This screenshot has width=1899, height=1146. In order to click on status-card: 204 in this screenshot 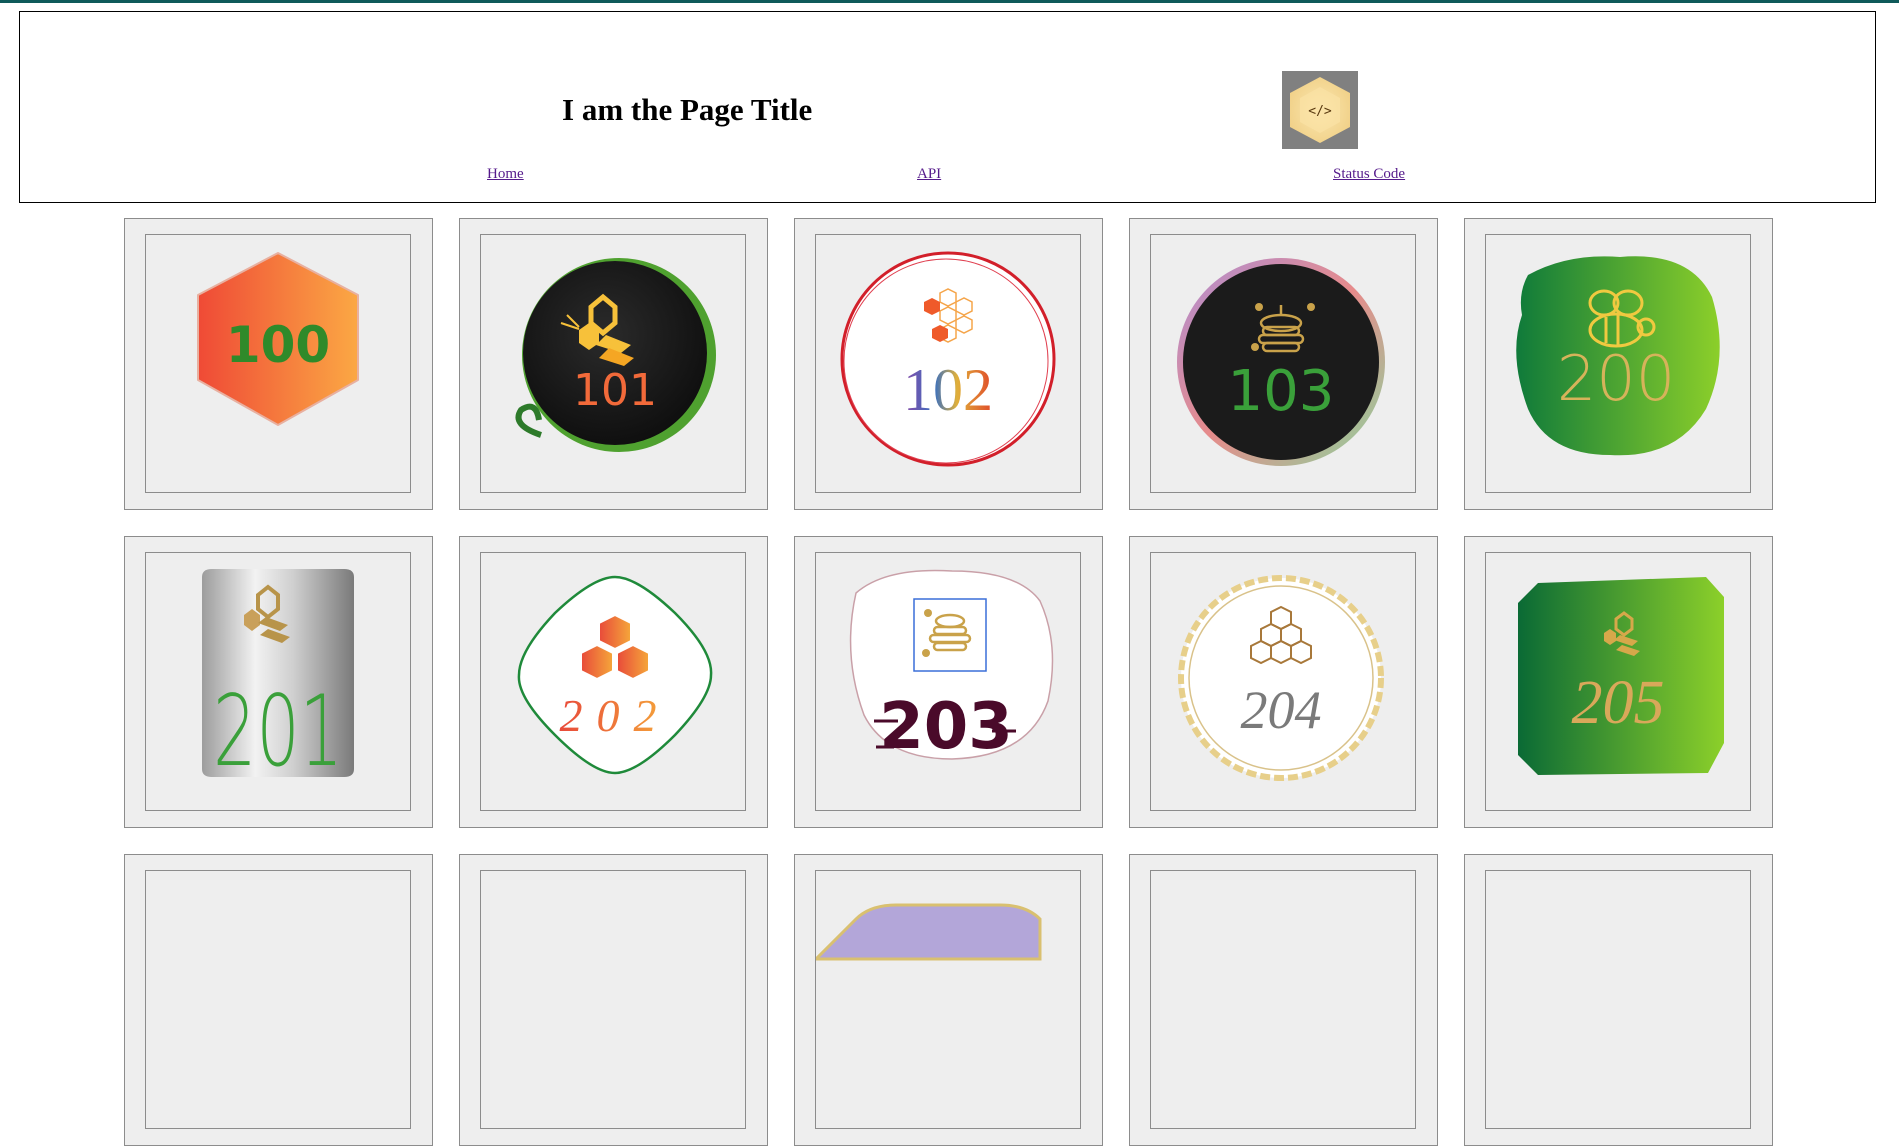, I will do `click(1283, 682)`.